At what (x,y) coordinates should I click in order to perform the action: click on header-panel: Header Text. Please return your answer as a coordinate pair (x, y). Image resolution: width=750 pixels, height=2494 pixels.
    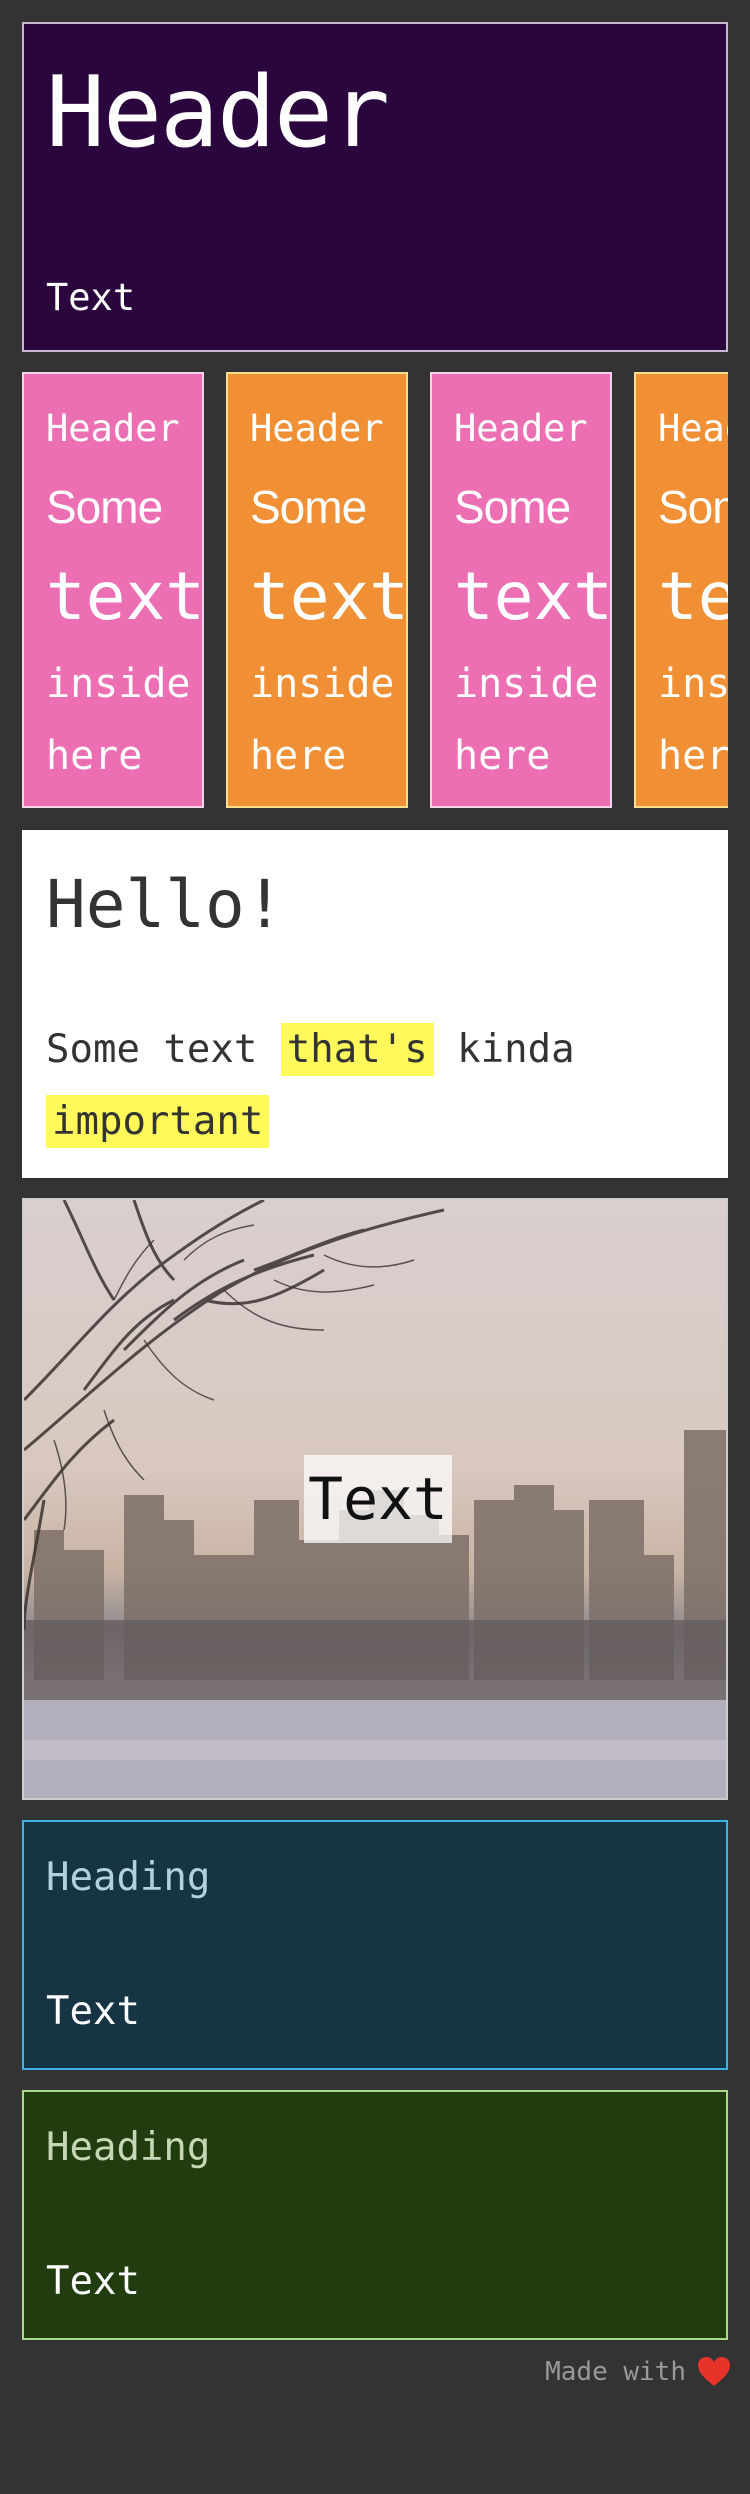
    Looking at the image, I should click on (375, 187).